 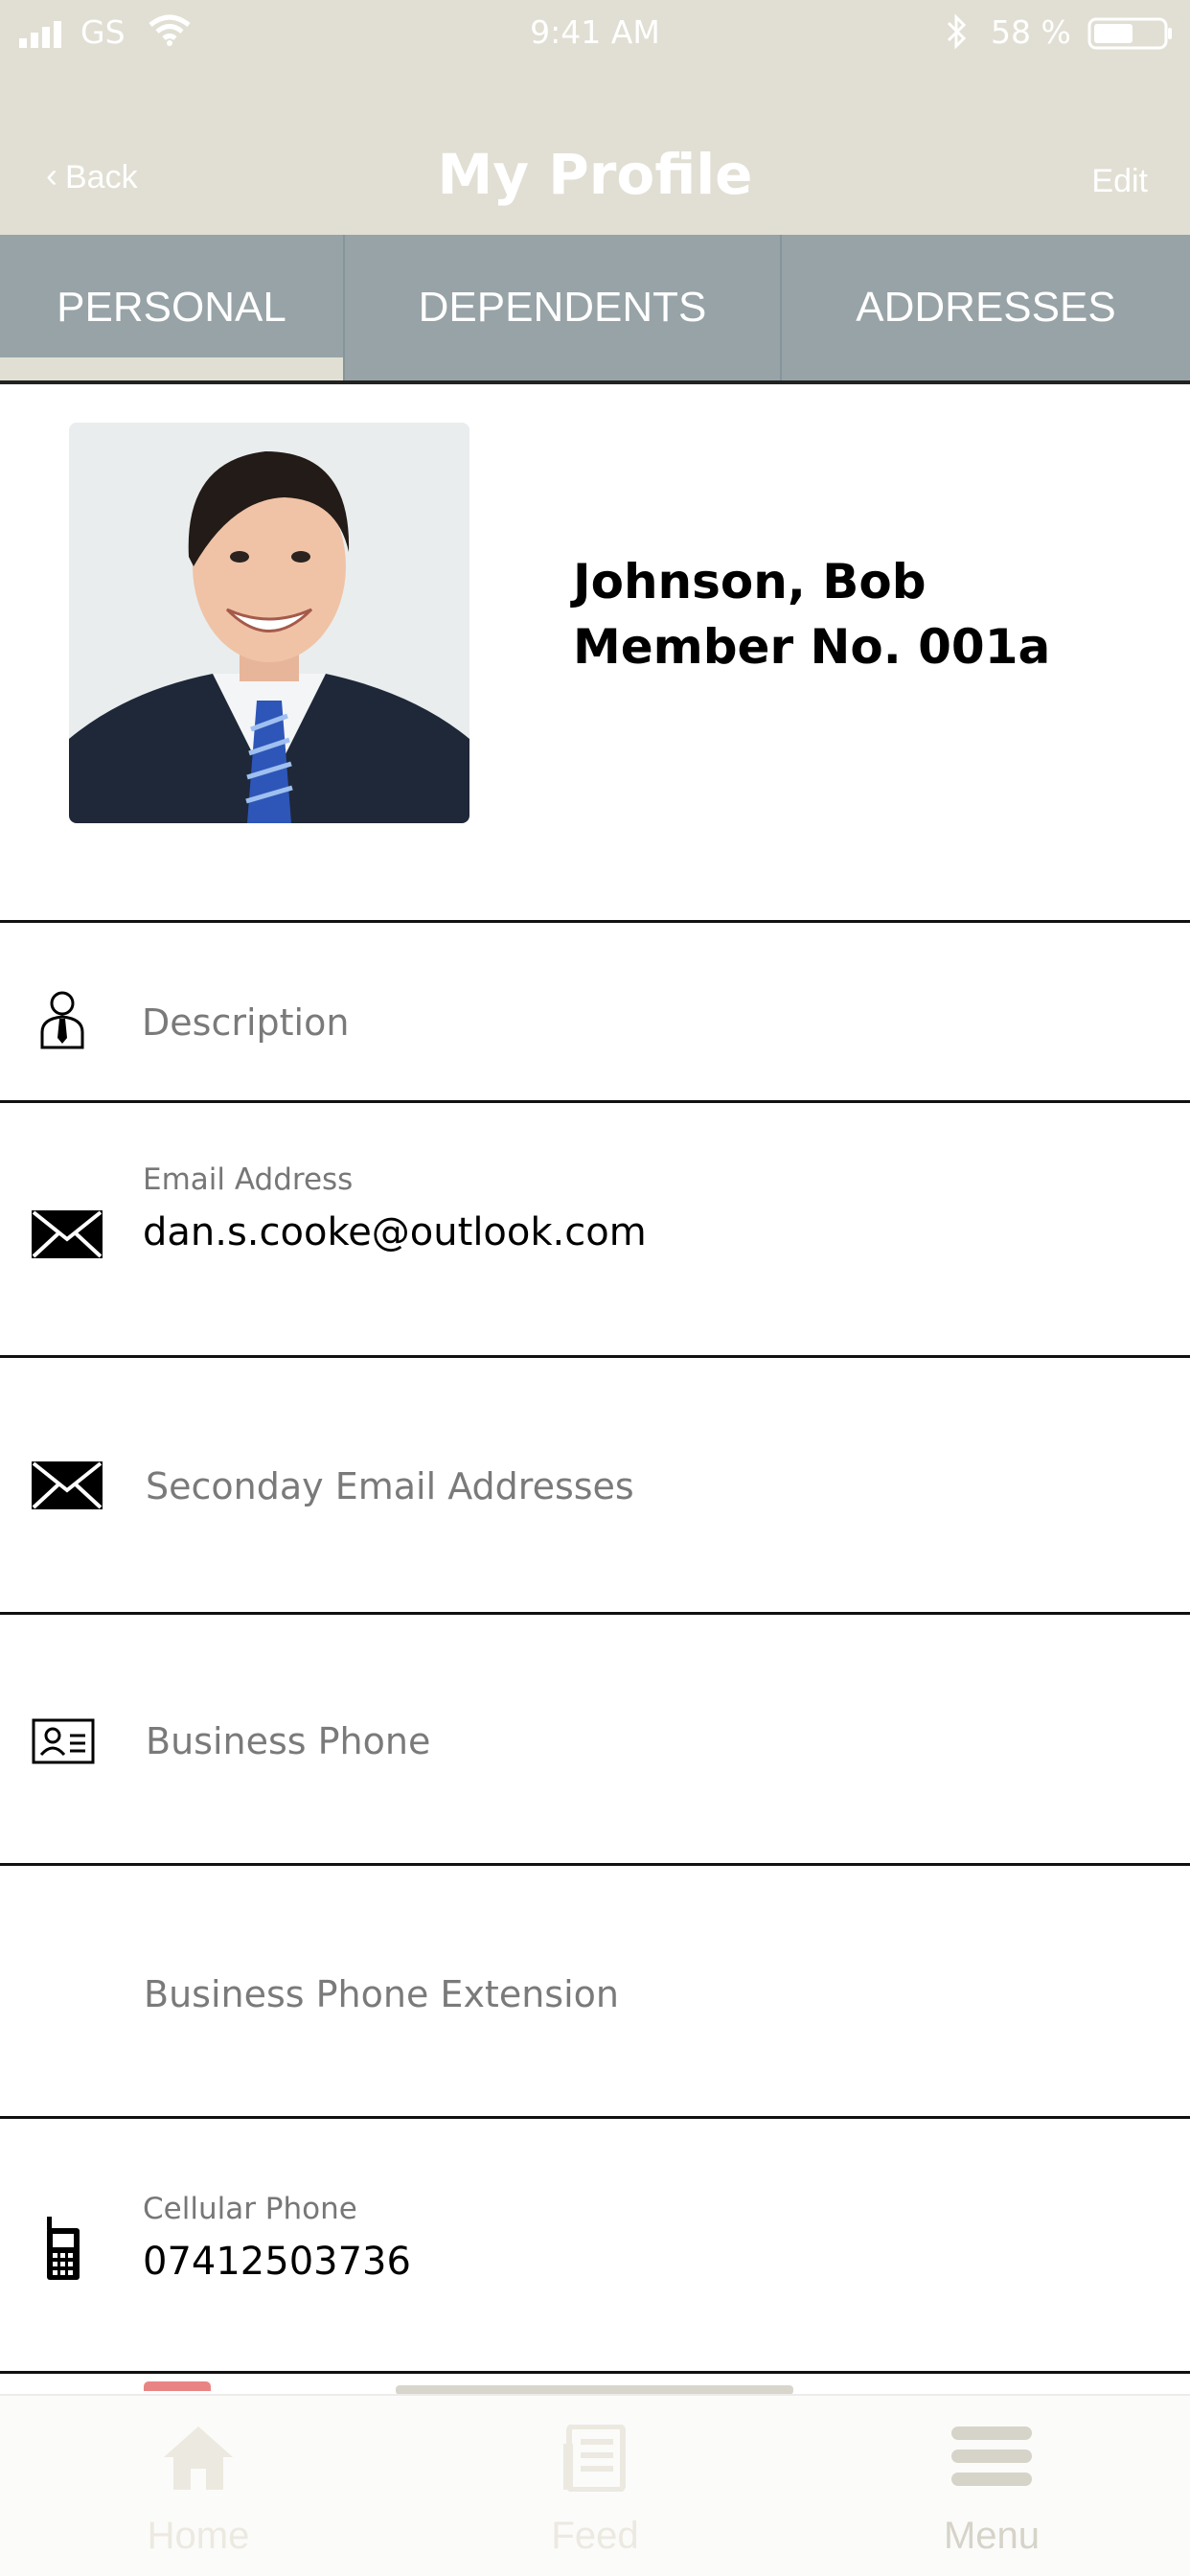 What do you see at coordinates (595, 2536) in the screenshot?
I see `tabbar-label: Feed` at bounding box center [595, 2536].